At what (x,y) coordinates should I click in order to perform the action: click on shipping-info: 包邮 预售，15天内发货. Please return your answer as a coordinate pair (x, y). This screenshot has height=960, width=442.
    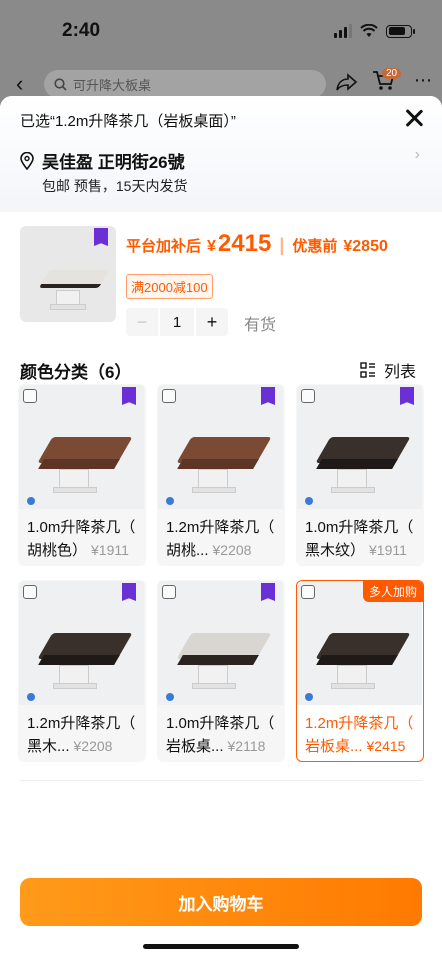
    Looking at the image, I should click on (115, 186).